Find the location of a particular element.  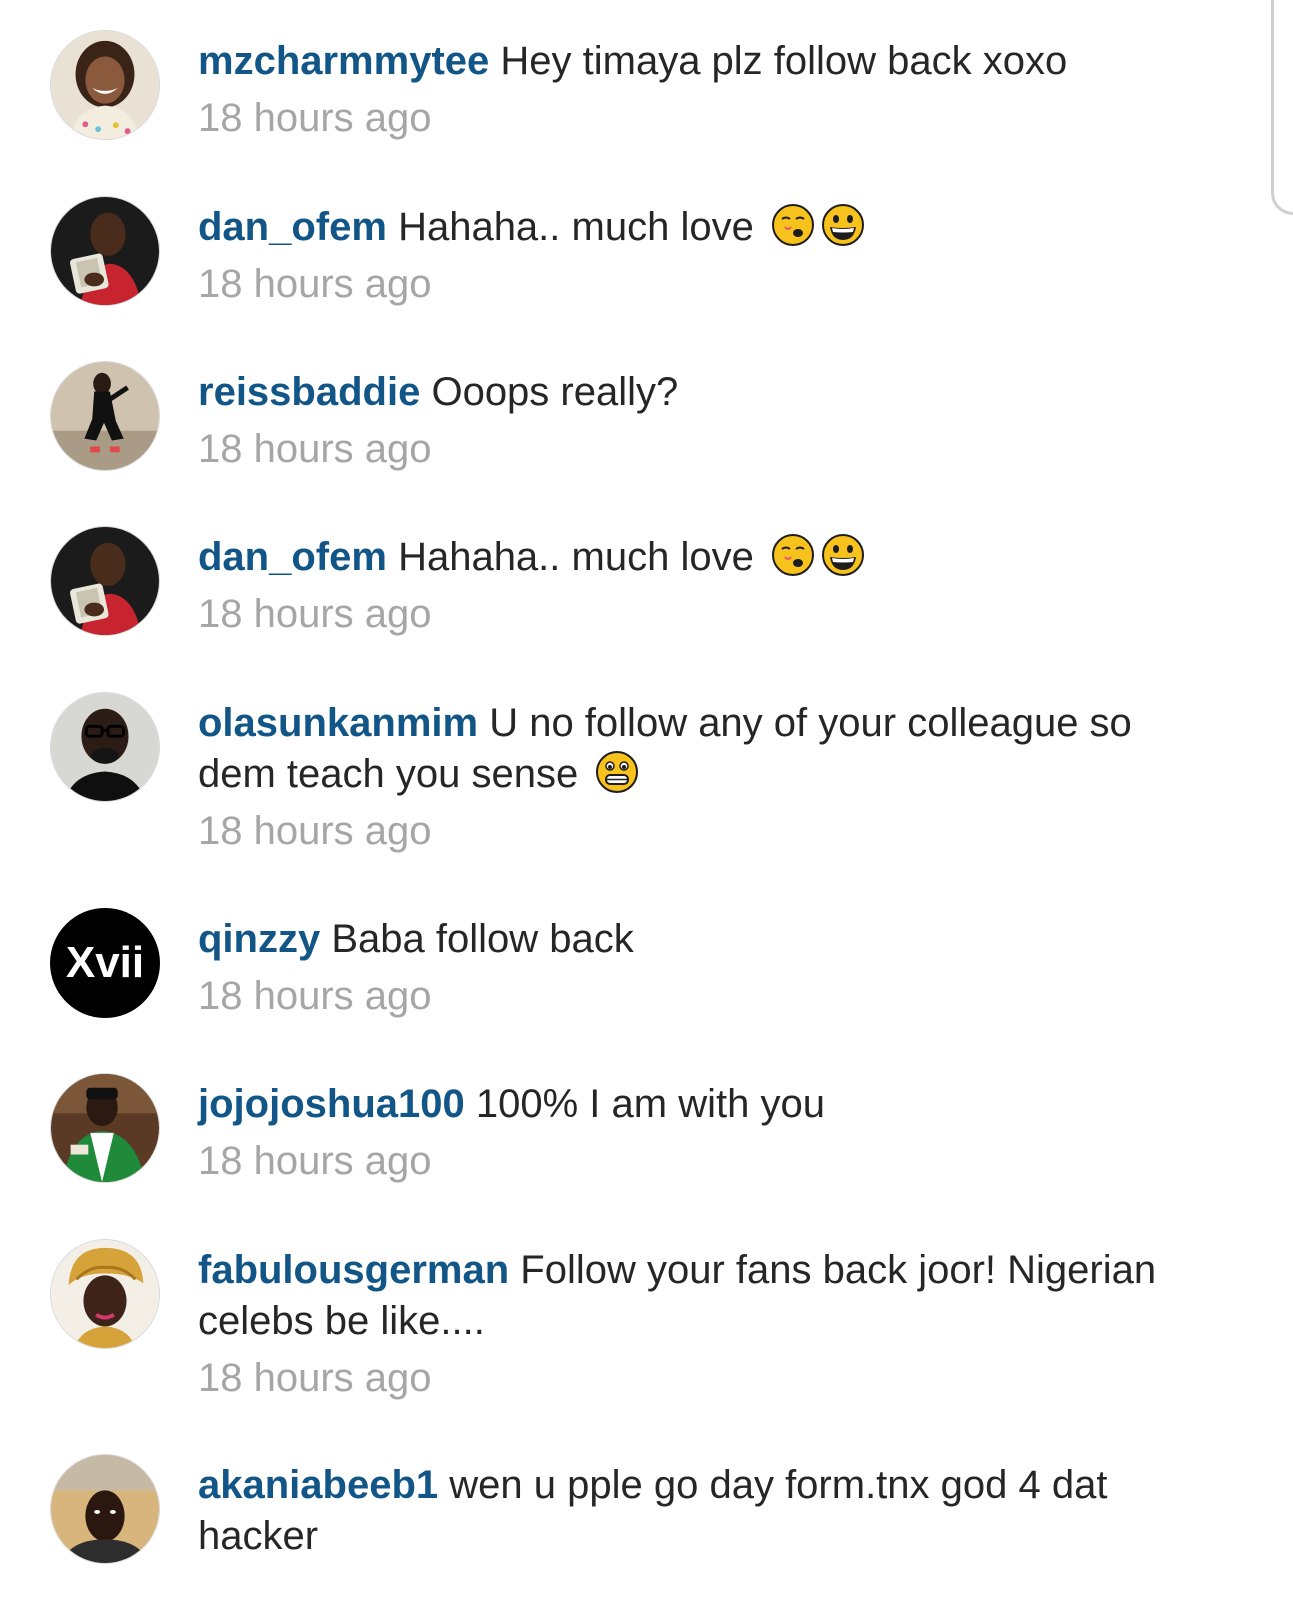

comment-text: Hey timaya plz follow back xoxo is located at coordinates (784, 61).